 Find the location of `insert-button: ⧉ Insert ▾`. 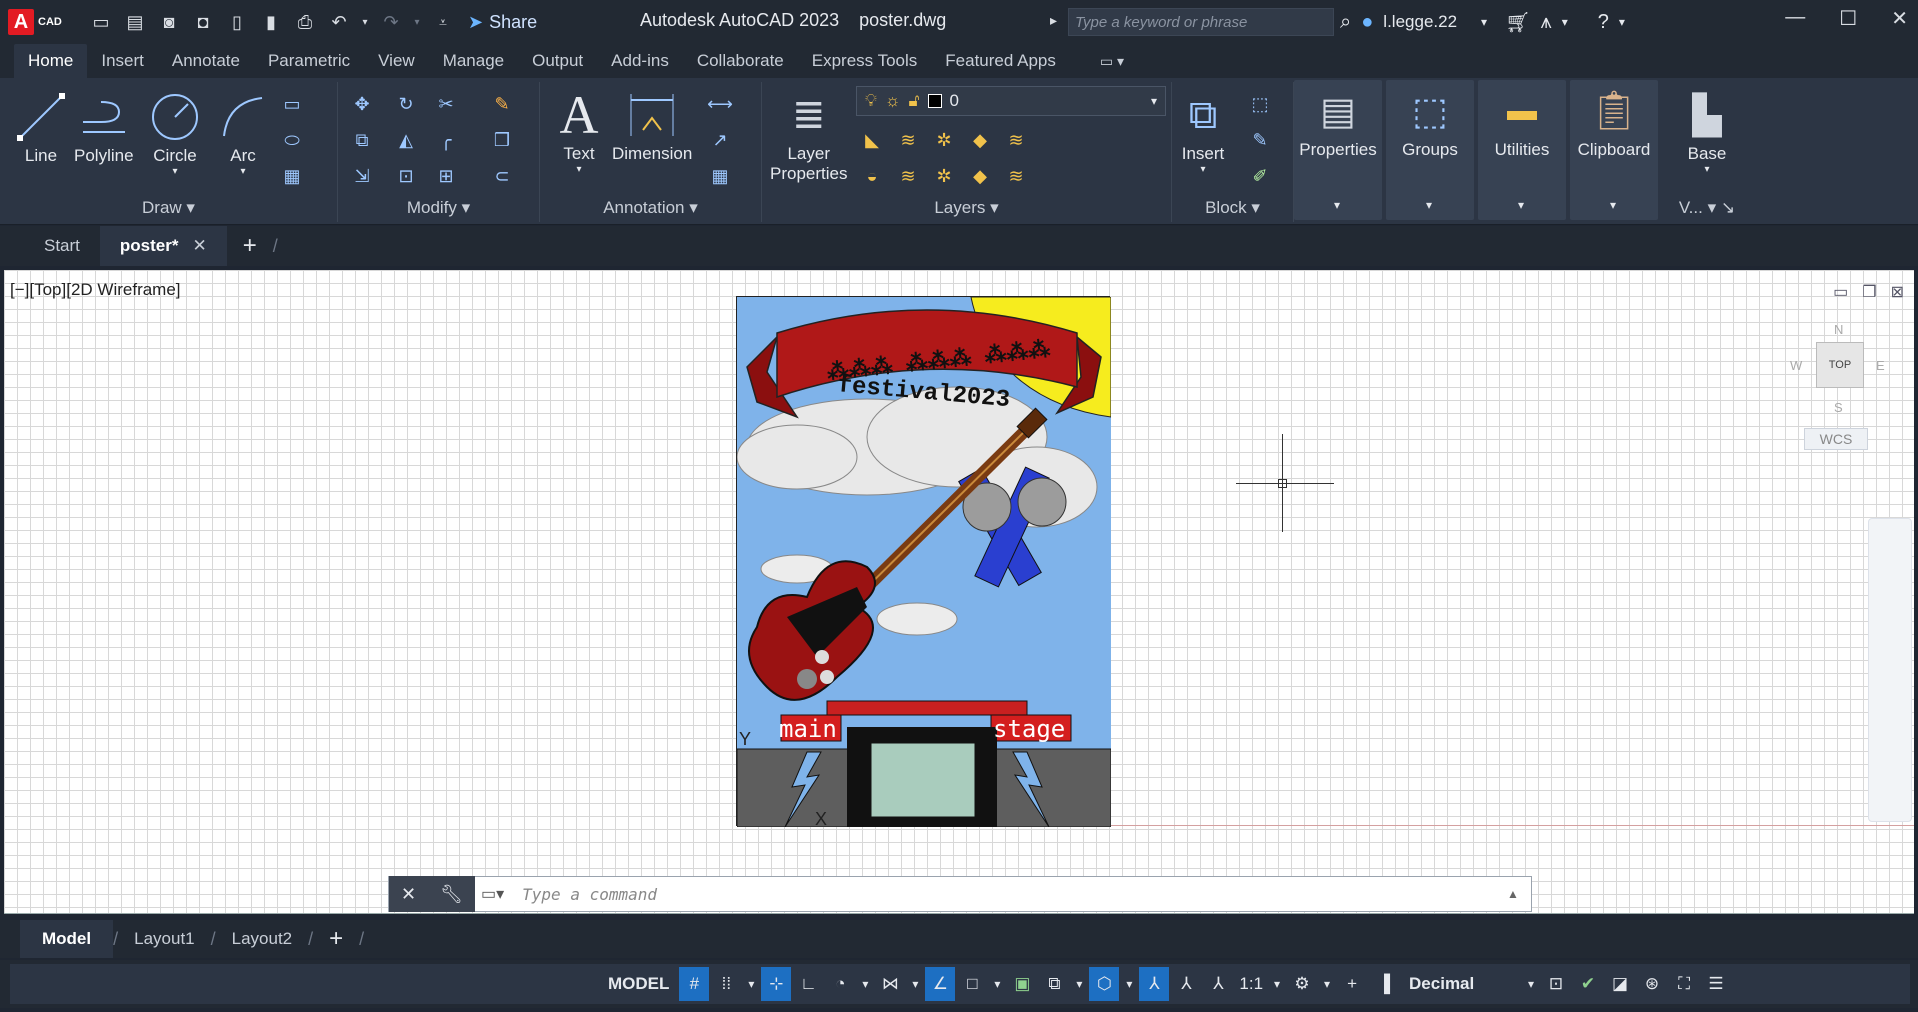

insert-button: ⧉ Insert ▾ is located at coordinates (1203, 133).